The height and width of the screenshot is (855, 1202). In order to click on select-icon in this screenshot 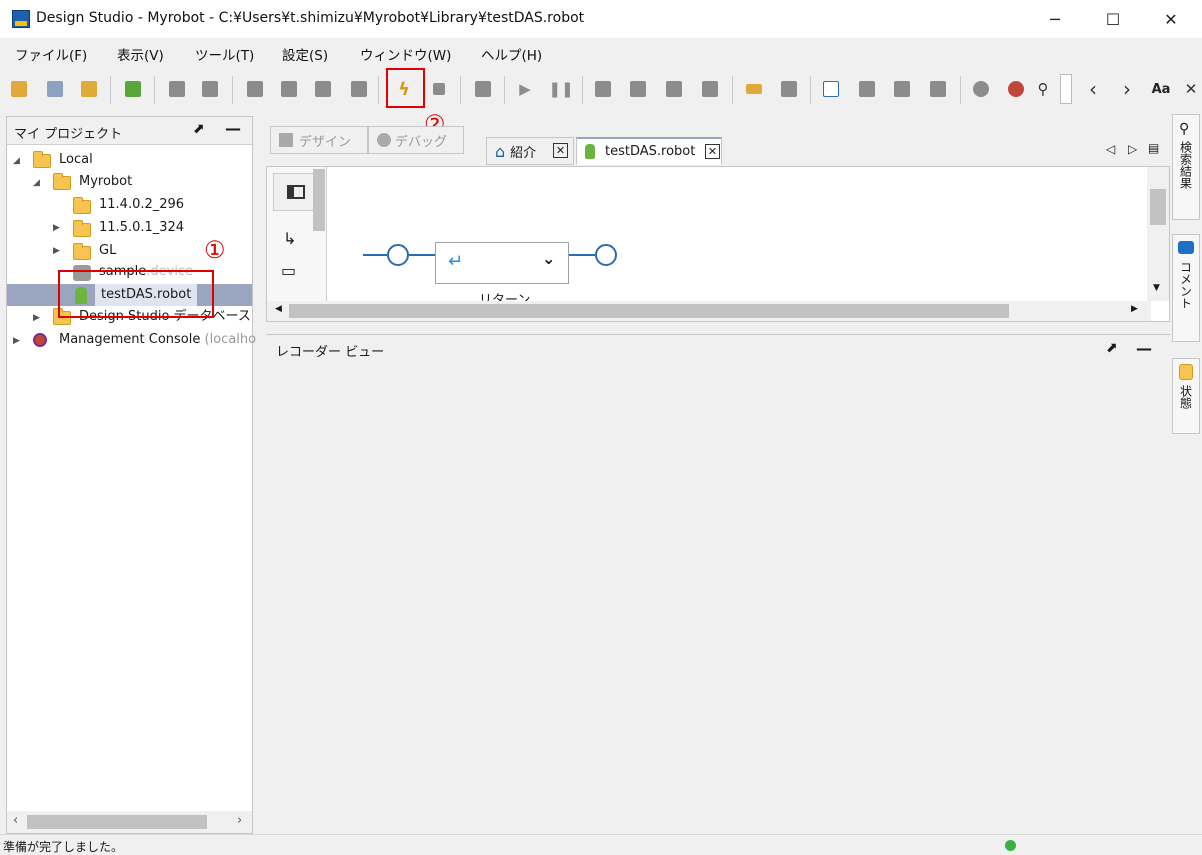, I will do `click(789, 89)`.